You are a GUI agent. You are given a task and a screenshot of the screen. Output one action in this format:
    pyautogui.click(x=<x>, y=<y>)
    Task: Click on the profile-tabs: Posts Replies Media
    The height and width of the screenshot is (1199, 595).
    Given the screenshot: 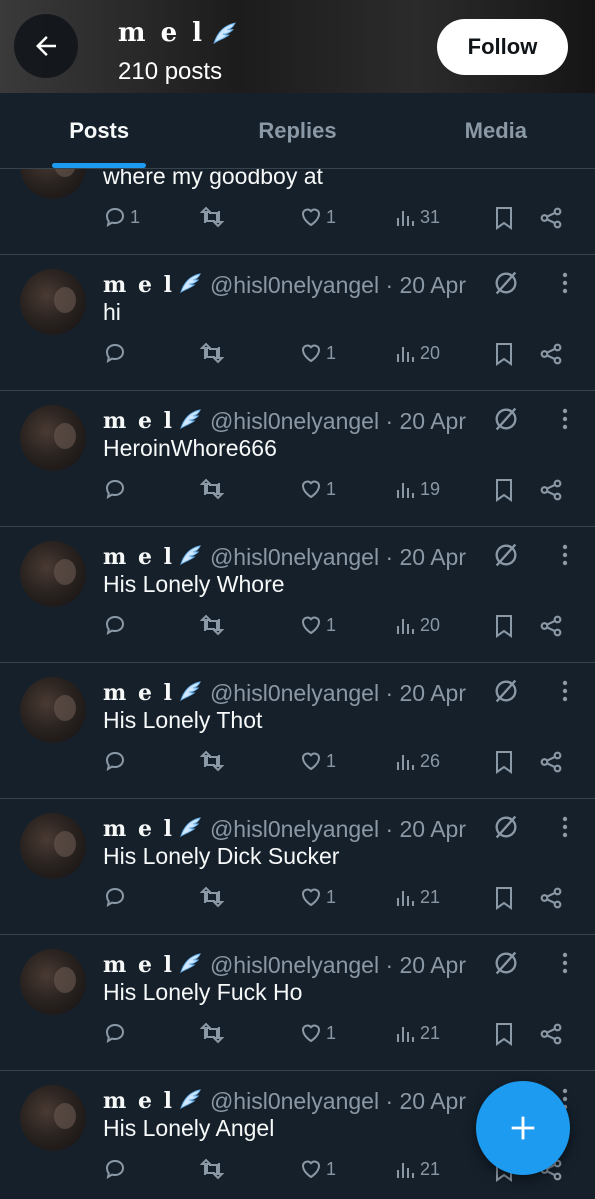 What is the action you would take?
    pyautogui.click(x=297, y=131)
    